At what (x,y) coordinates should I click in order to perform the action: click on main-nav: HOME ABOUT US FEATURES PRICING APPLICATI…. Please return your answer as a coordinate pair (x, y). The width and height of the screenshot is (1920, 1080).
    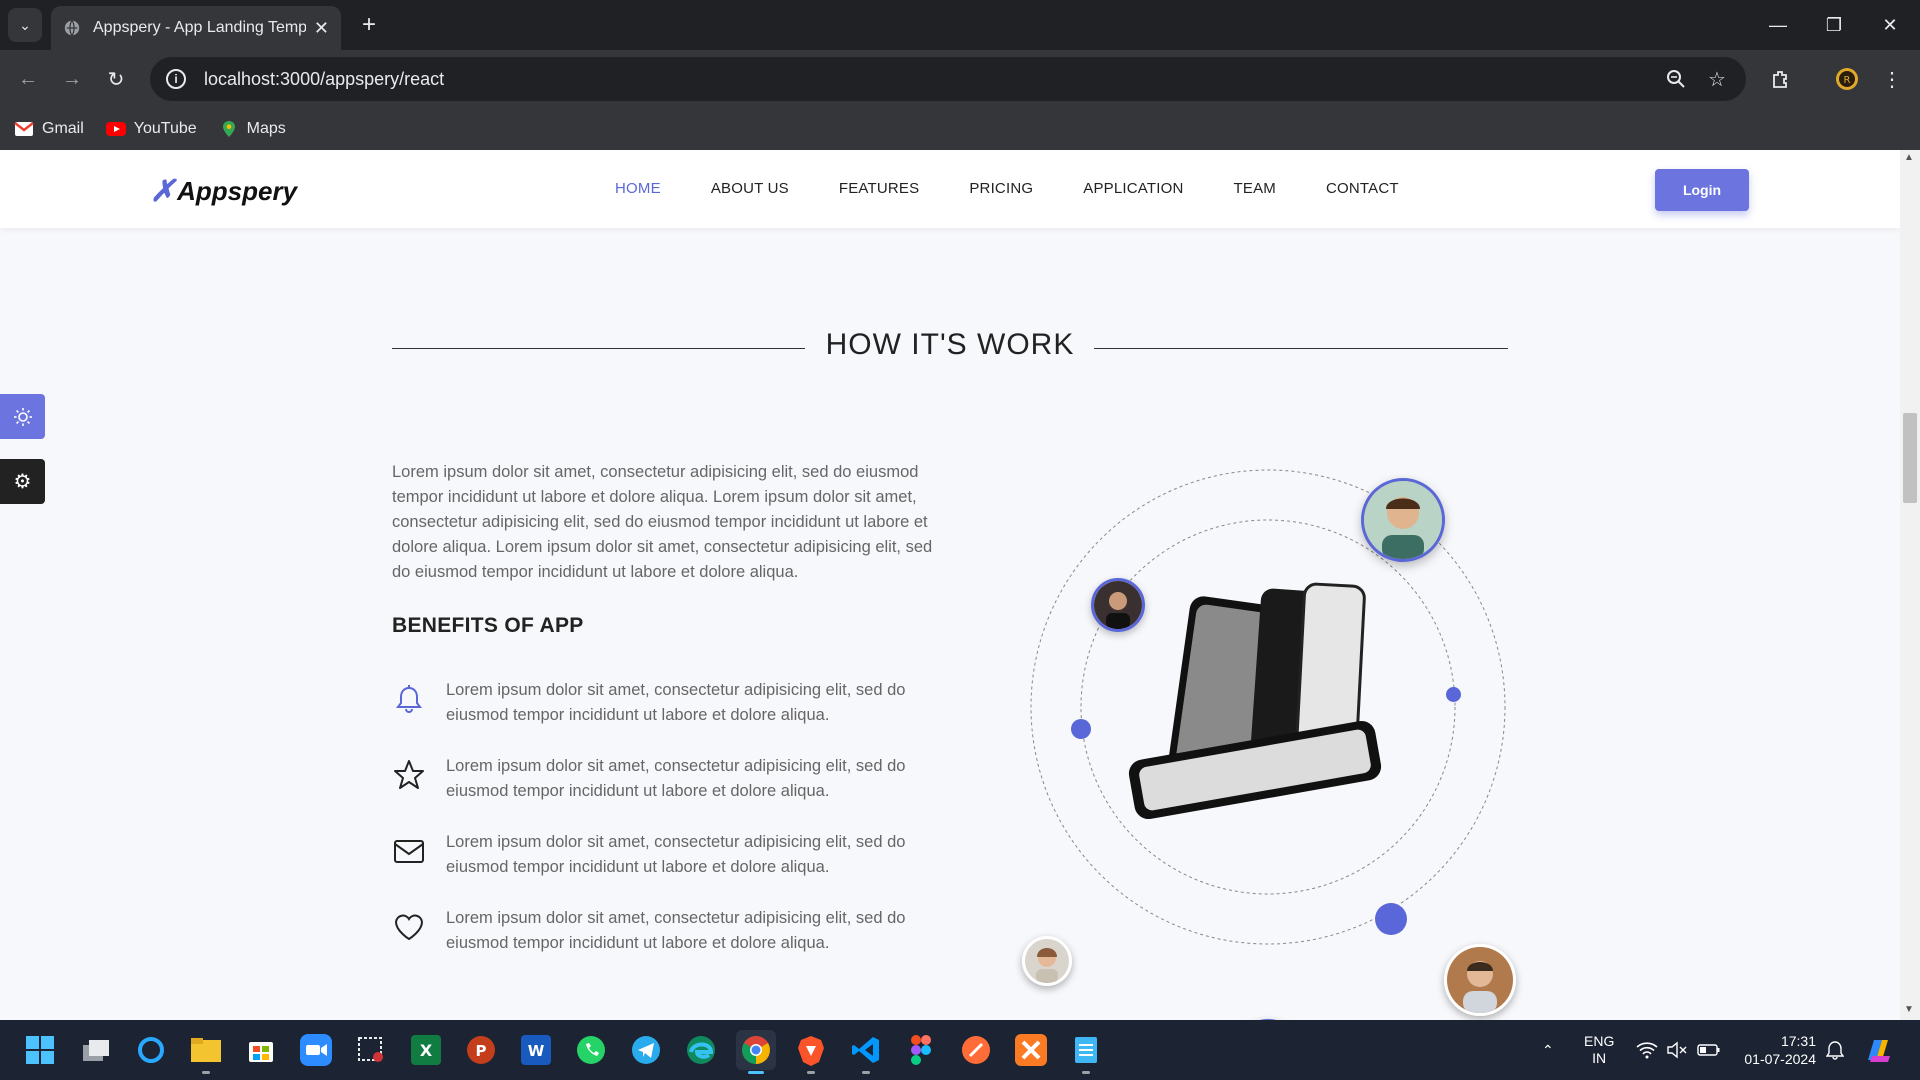
    Looking at the image, I should click on (1032, 188).